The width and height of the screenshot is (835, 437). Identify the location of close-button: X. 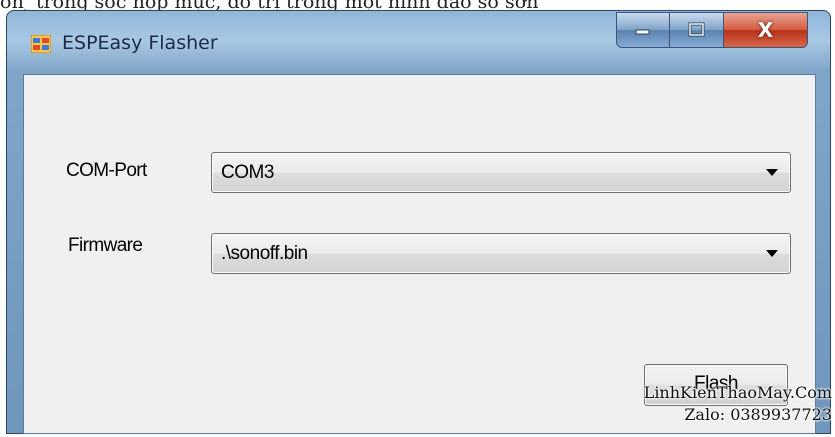
(766, 30).